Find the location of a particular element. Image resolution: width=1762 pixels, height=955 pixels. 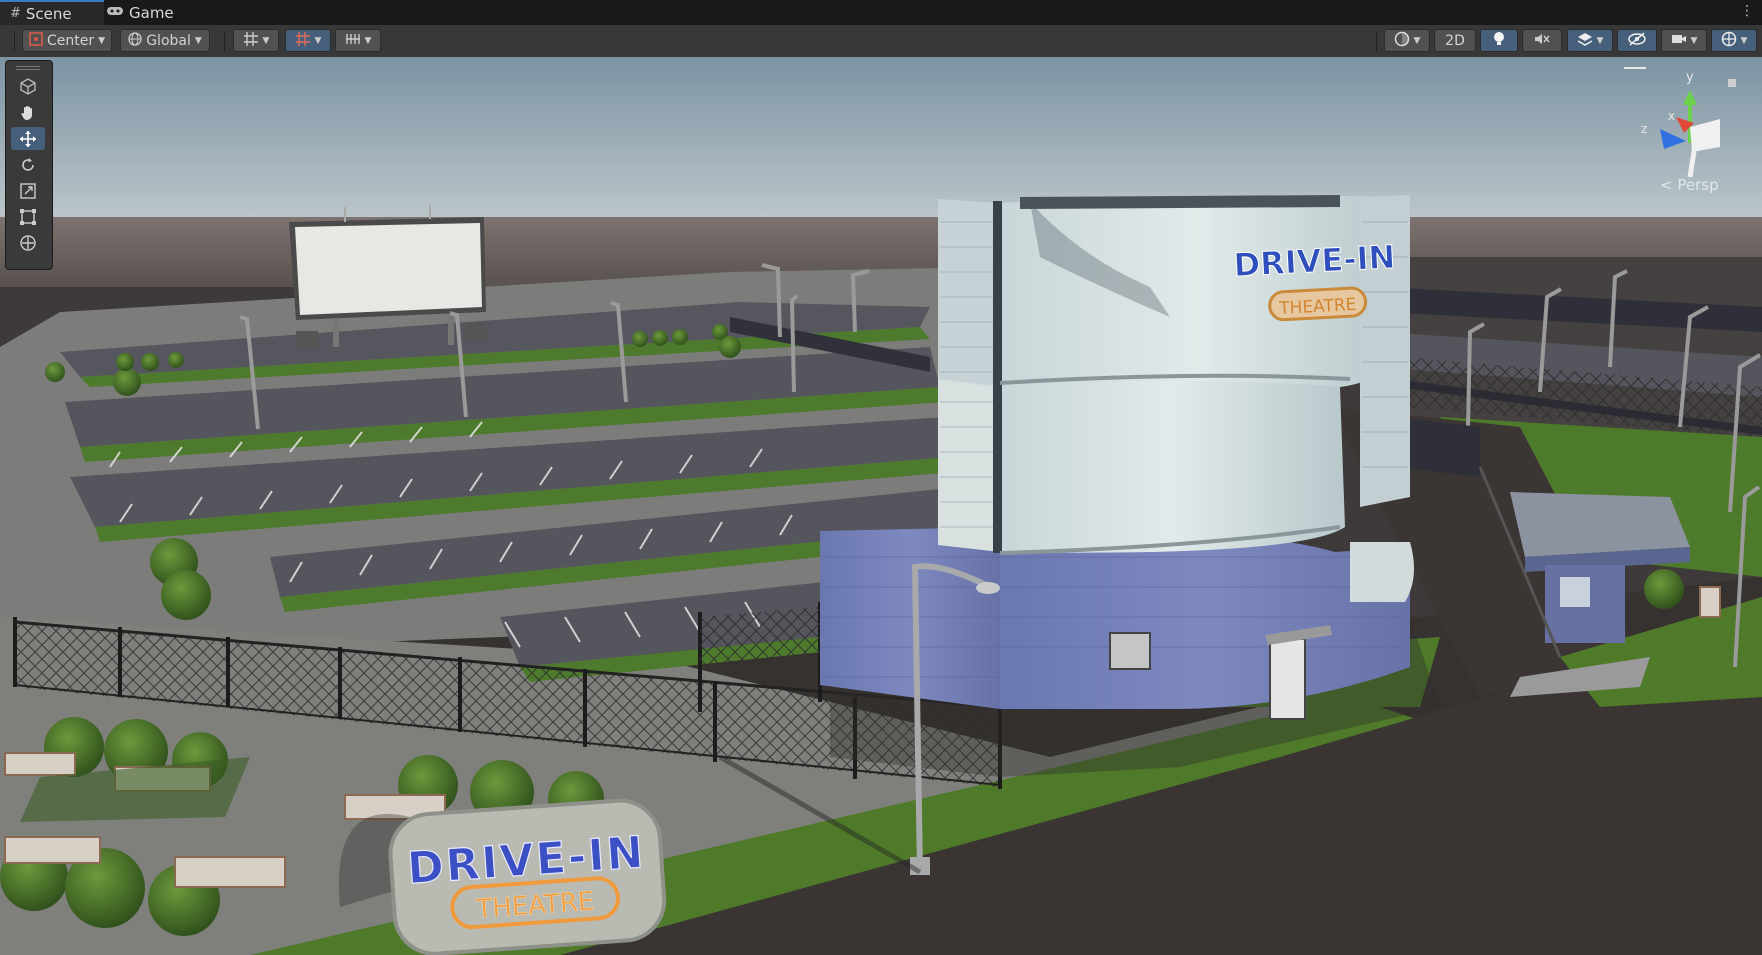

camera-icon is located at coordinates (1679, 41).